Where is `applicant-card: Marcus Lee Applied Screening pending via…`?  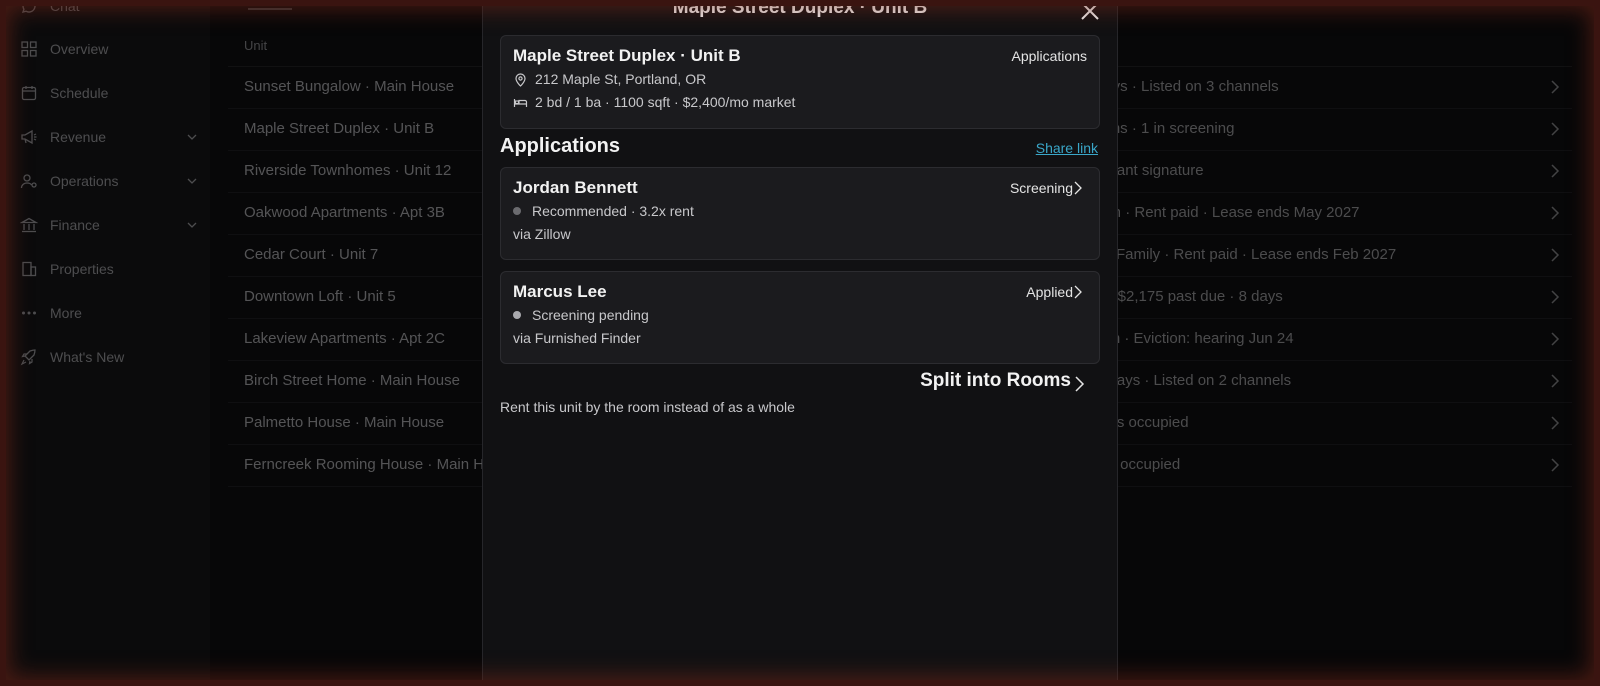
applicant-card: Marcus Lee Applied Screening pending via… is located at coordinates (800, 317).